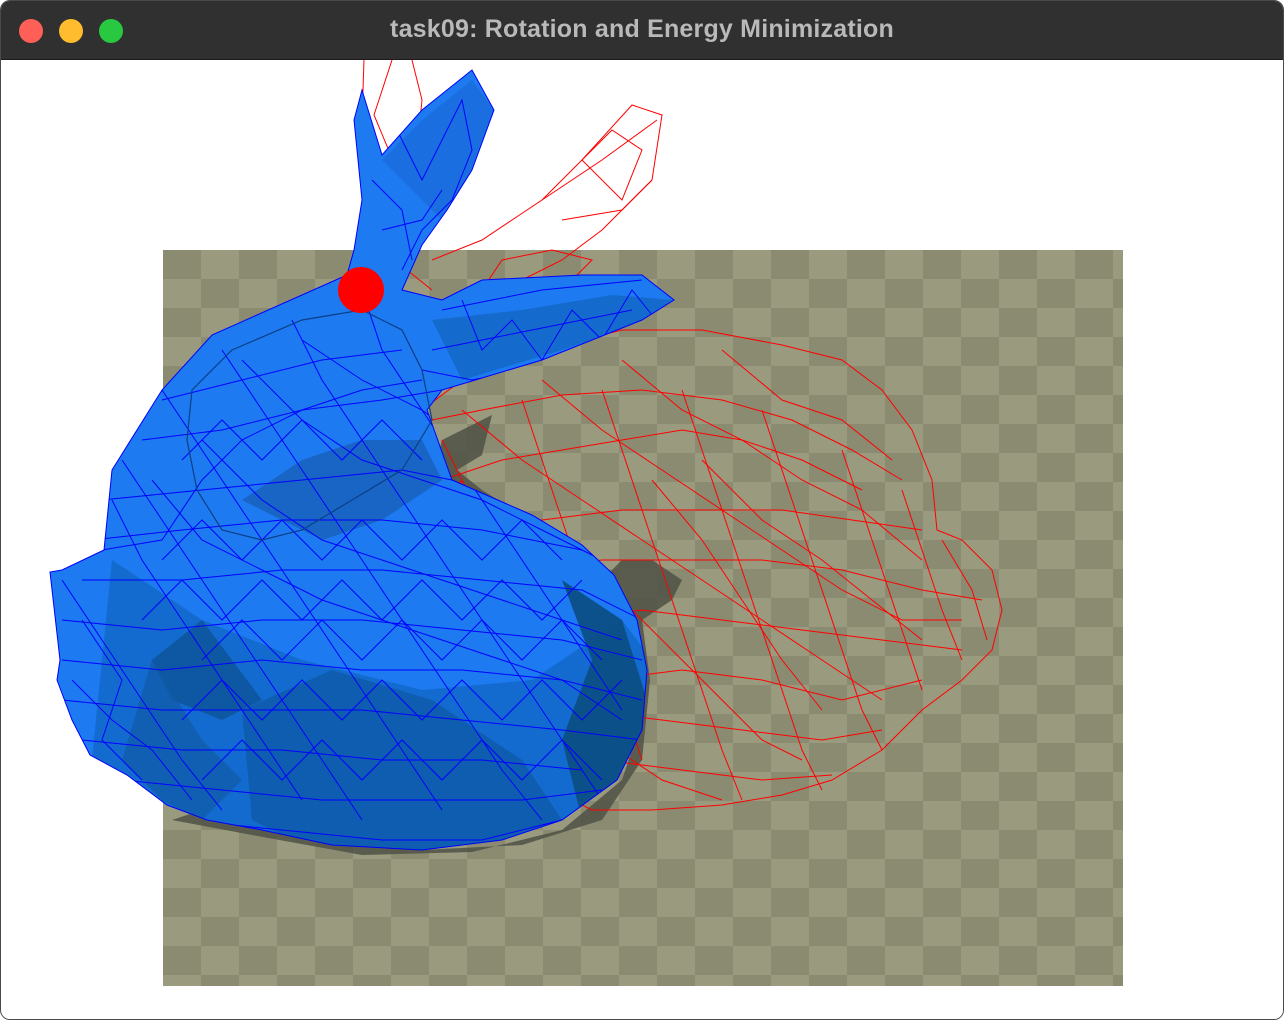 The width and height of the screenshot is (1284, 1020). I want to click on handle-point-icon, so click(361, 290).